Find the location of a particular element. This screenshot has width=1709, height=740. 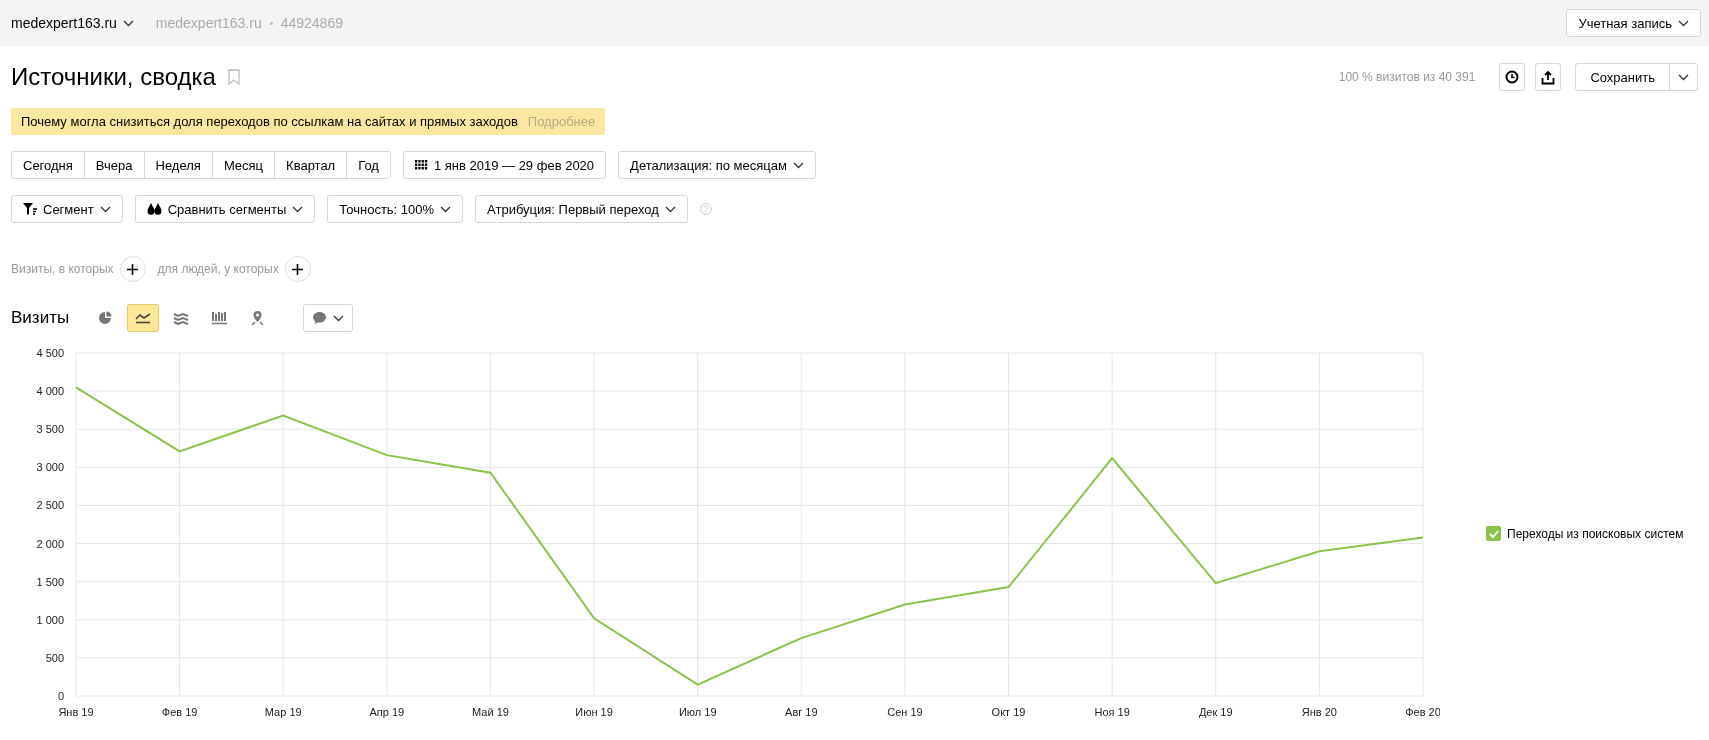

period-tab: Месяц is located at coordinates (243, 165).